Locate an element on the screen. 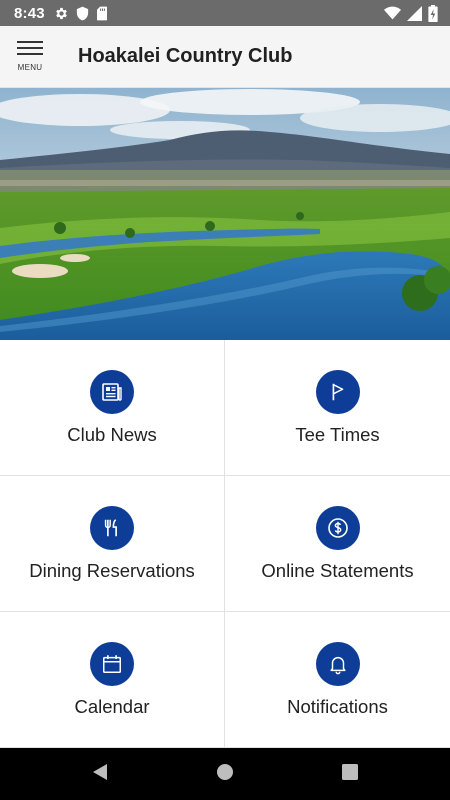 The width and height of the screenshot is (450, 800). home-icon is located at coordinates (225, 774).